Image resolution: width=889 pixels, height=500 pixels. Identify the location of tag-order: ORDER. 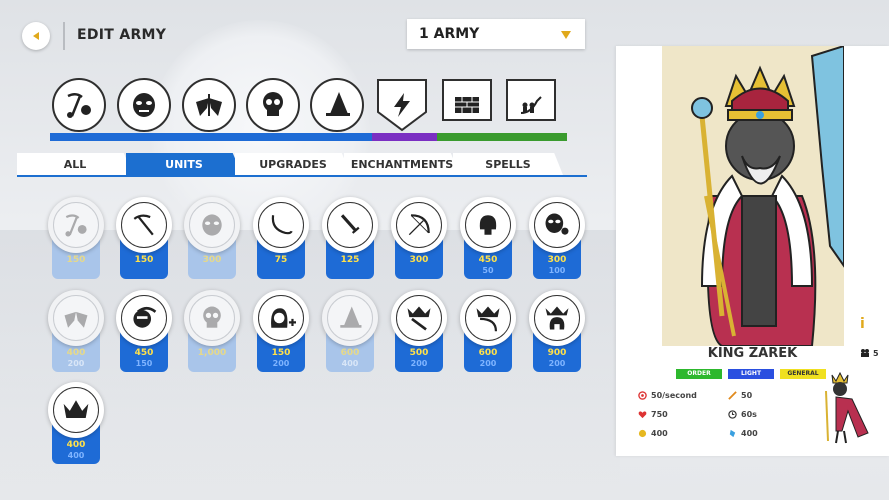
(699, 374).